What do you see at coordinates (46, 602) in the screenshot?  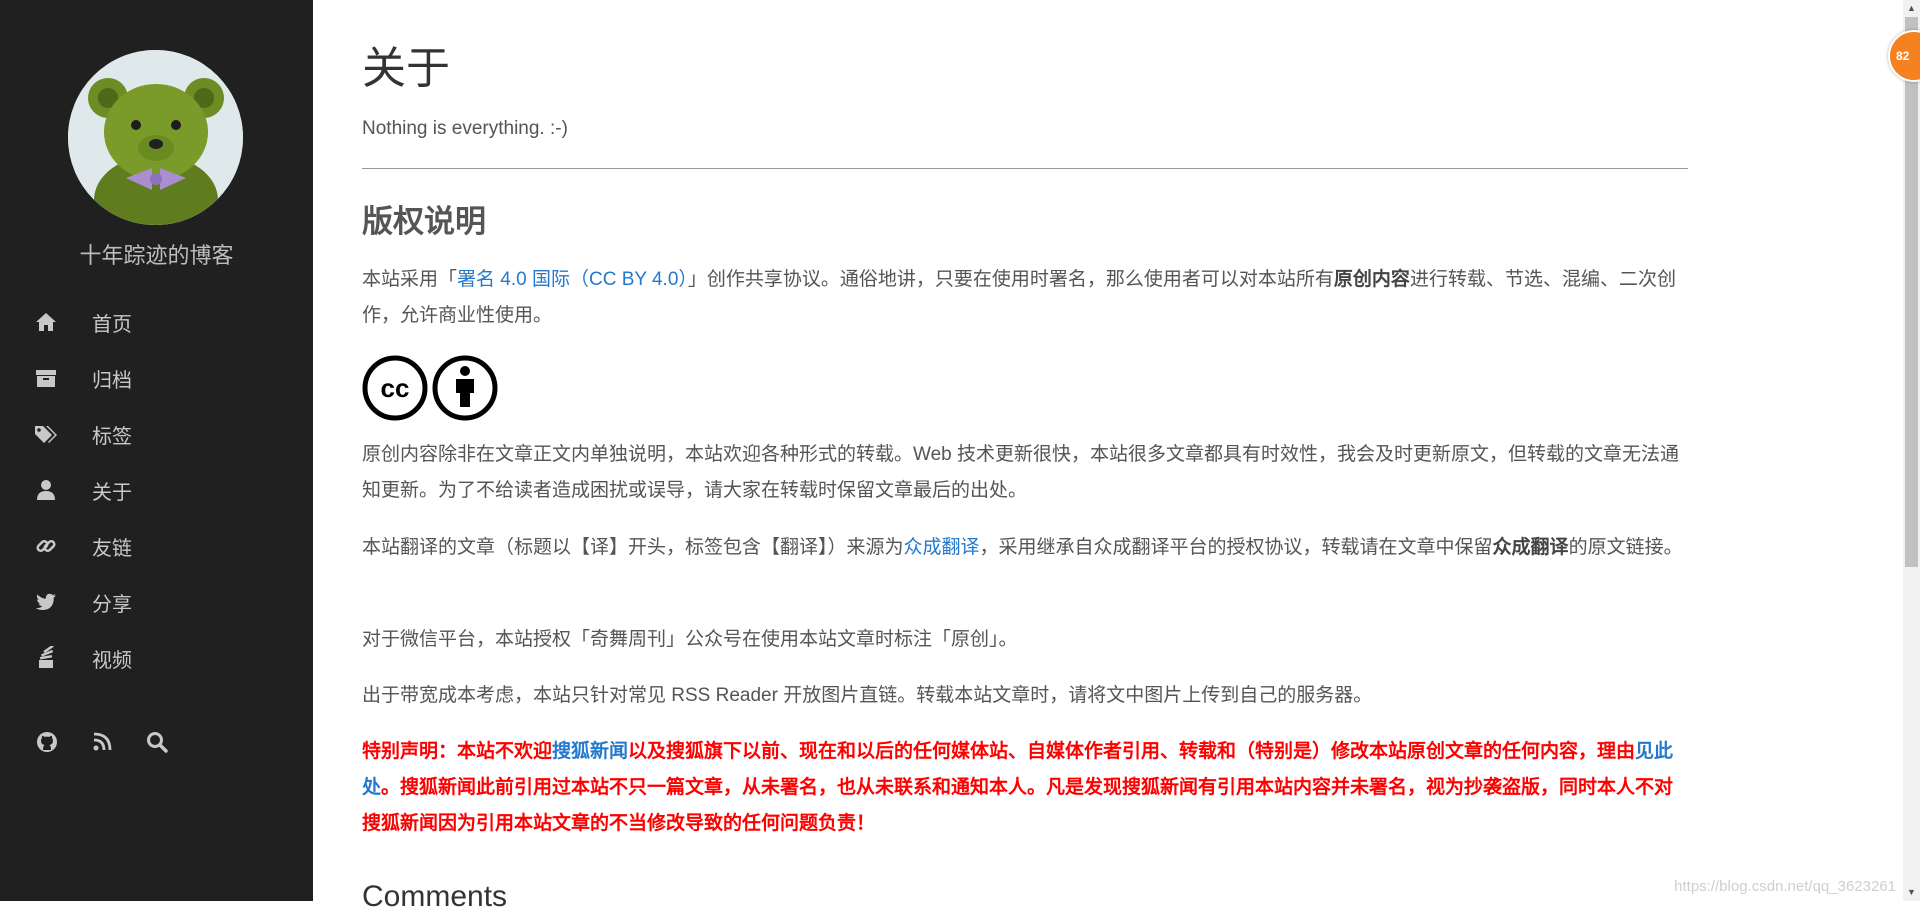 I see `twitter-icon` at bounding box center [46, 602].